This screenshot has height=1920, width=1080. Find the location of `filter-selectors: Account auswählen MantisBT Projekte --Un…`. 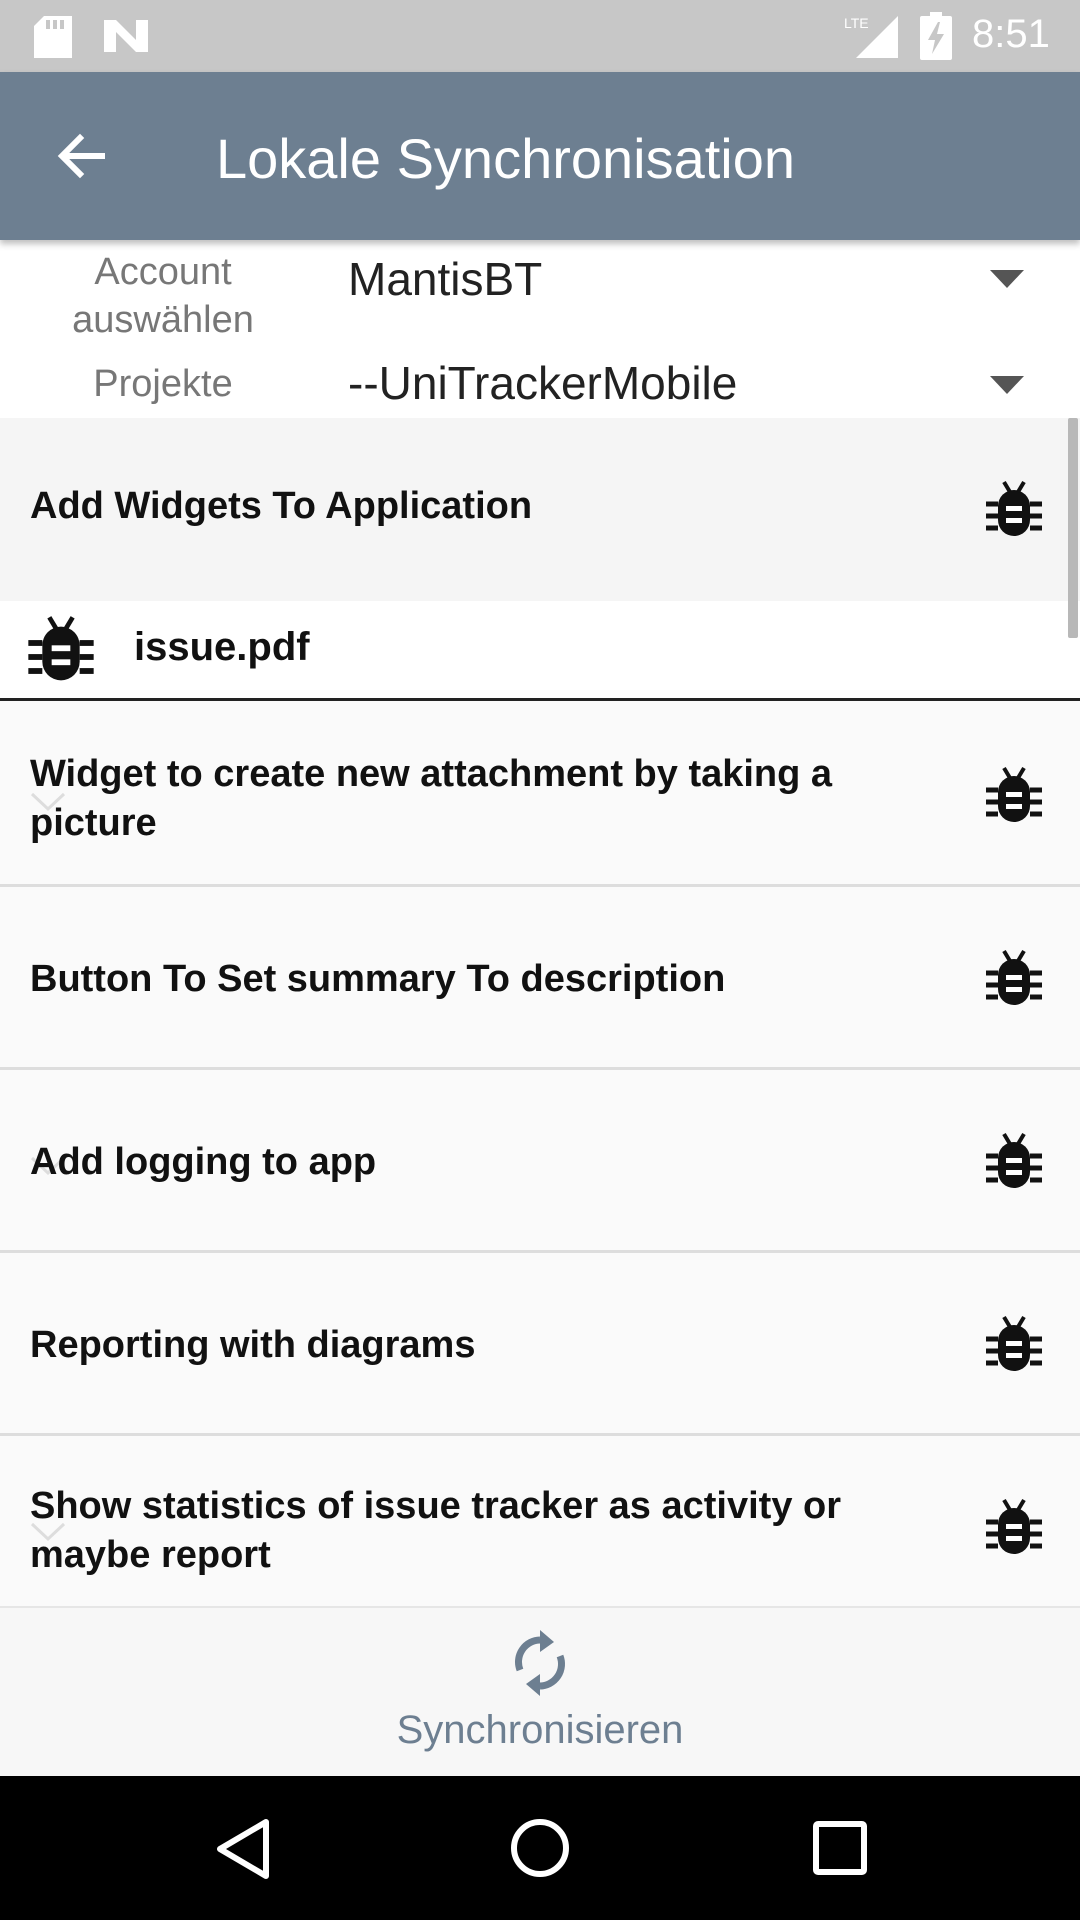

filter-selectors: Account auswählen MantisBT Projekte --Un… is located at coordinates (540, 329).